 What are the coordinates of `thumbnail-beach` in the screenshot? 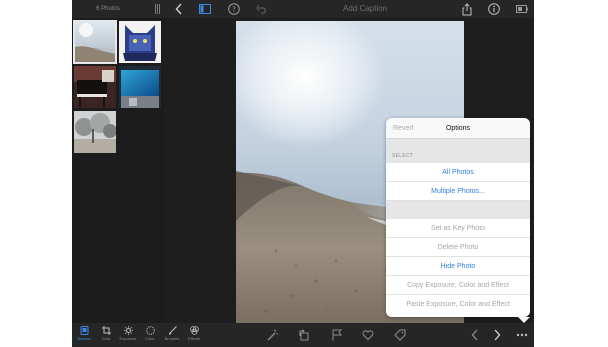 It's located at (95, 42).